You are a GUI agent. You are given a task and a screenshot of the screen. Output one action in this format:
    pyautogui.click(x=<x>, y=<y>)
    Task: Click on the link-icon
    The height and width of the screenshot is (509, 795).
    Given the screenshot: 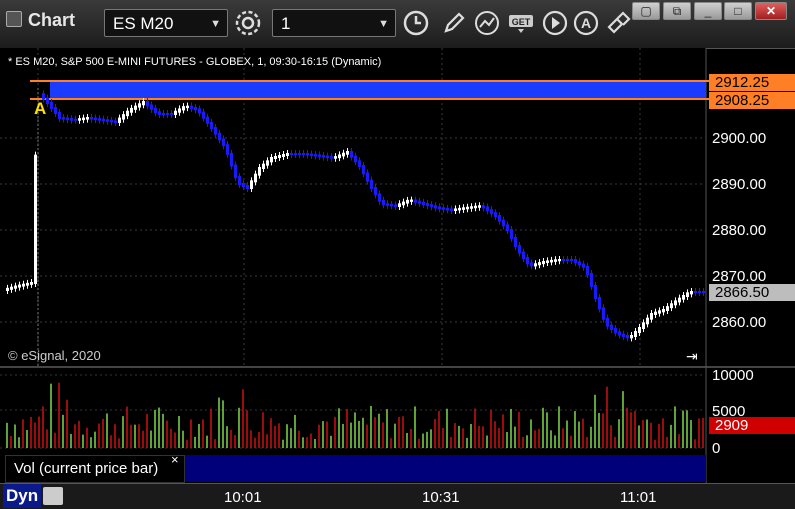 What is the action you would take?
    pyautogui.click(x=619, y=23)
    